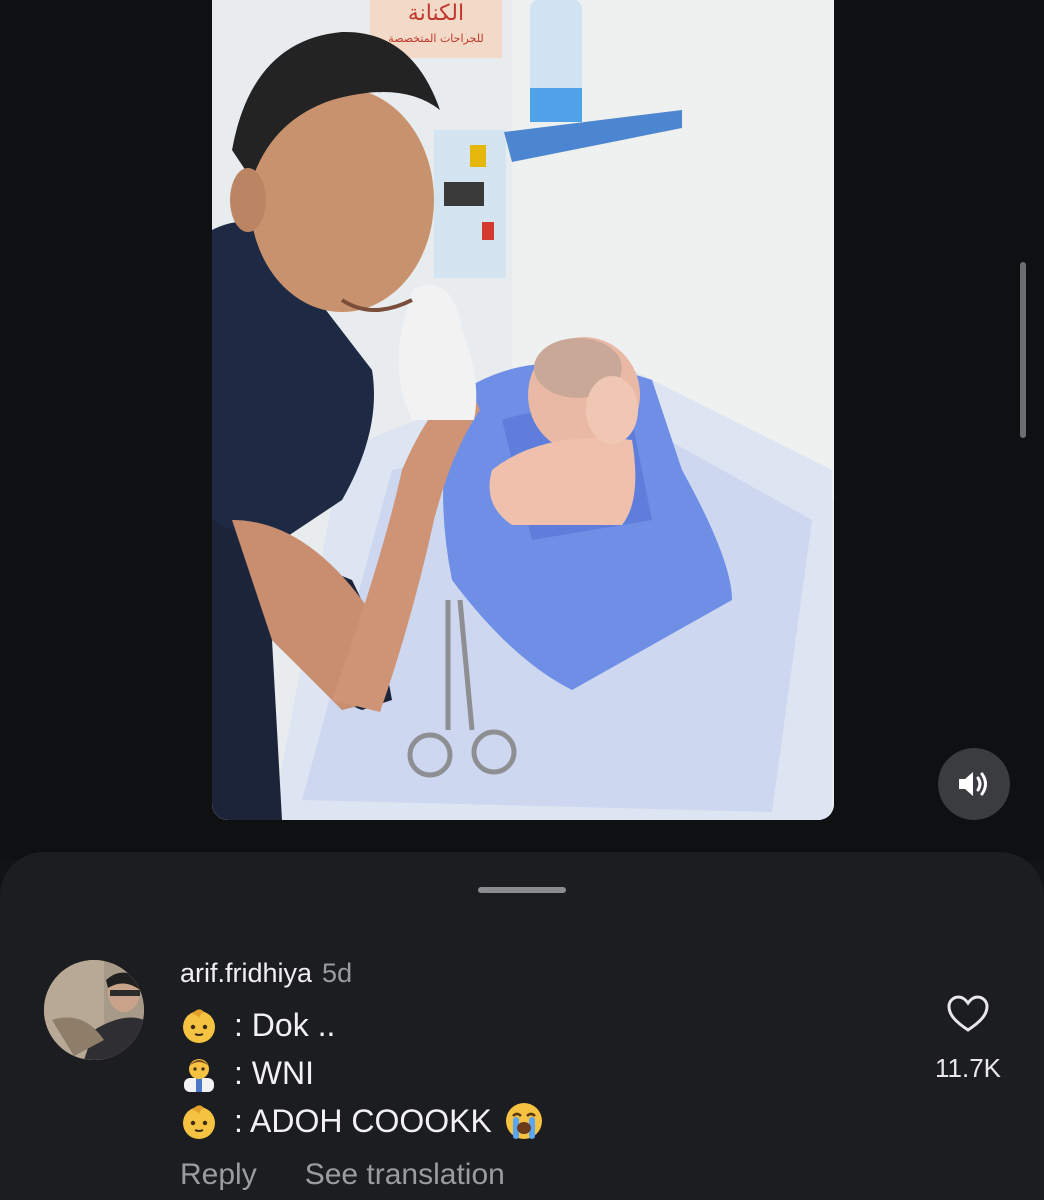 This screenshot has width=1044, height=1200. What do you see at coordinates (435, 38) in the screenshot?
I see `sign-subtext: للجراحات المتخصصة` at bounding box center [435, 38].